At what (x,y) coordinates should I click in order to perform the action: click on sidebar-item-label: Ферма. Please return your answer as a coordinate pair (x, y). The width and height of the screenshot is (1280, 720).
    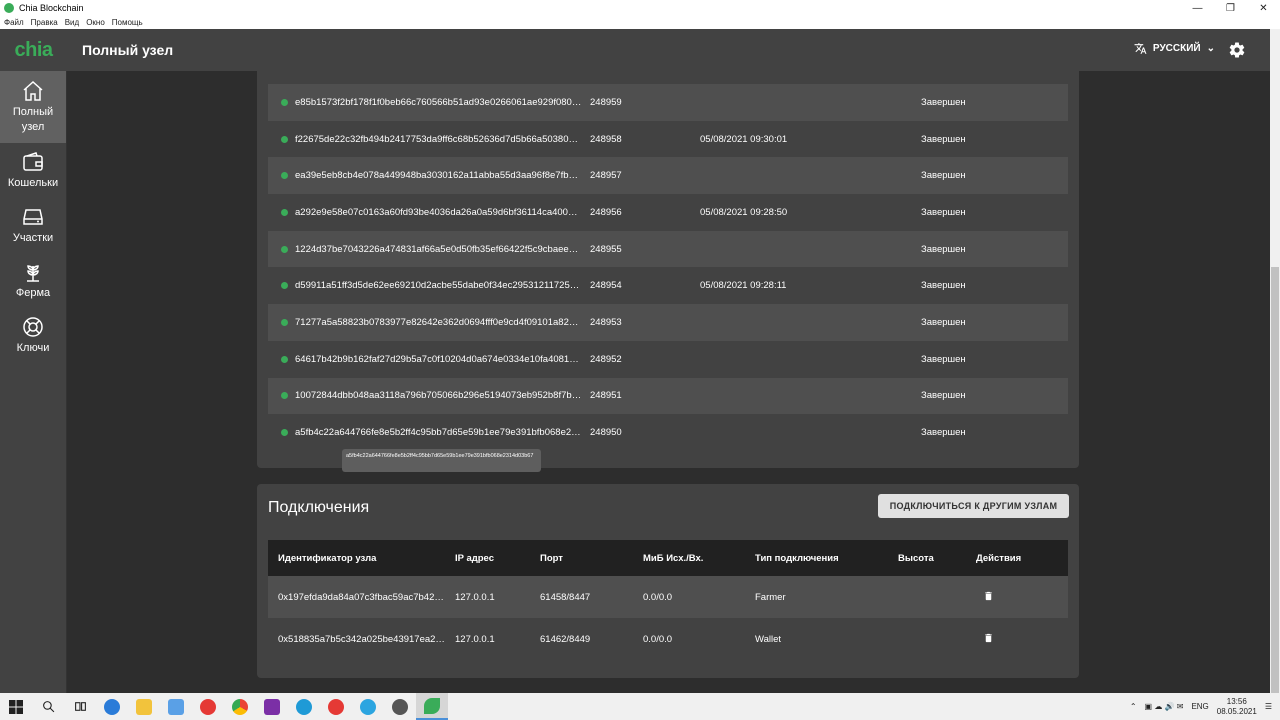
    Looking at the image, I should click on (33, 293).